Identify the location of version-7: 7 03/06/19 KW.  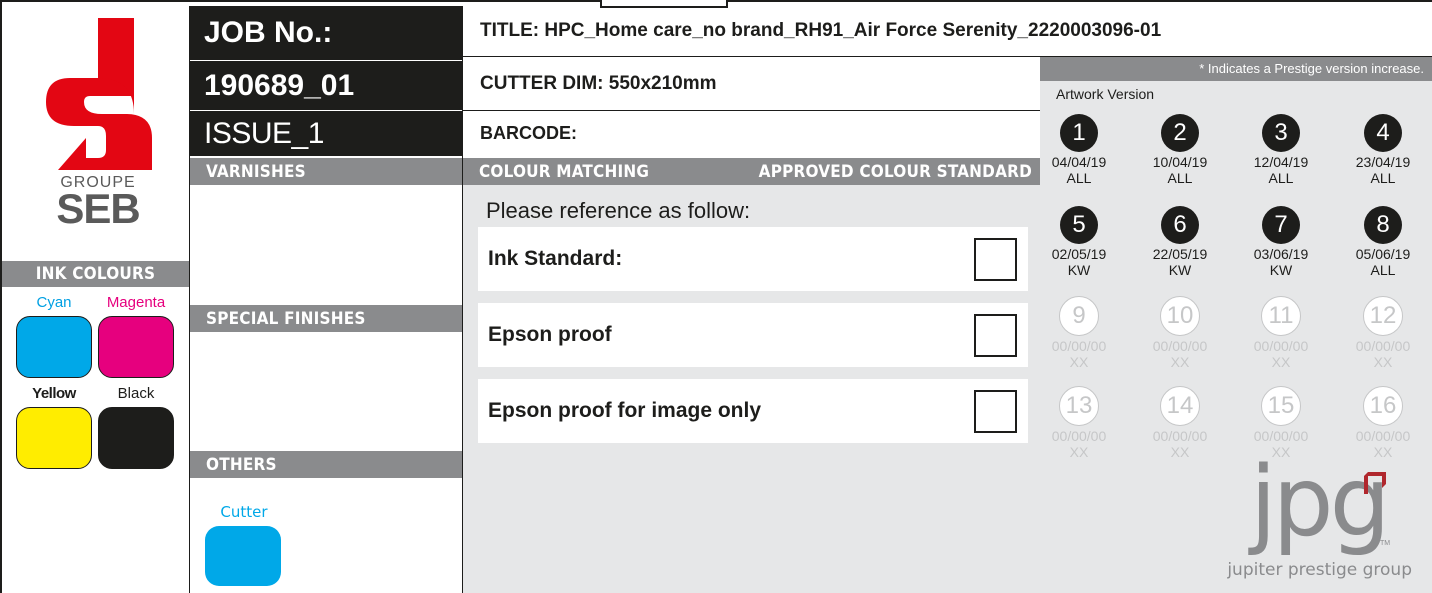
(1281, 242).